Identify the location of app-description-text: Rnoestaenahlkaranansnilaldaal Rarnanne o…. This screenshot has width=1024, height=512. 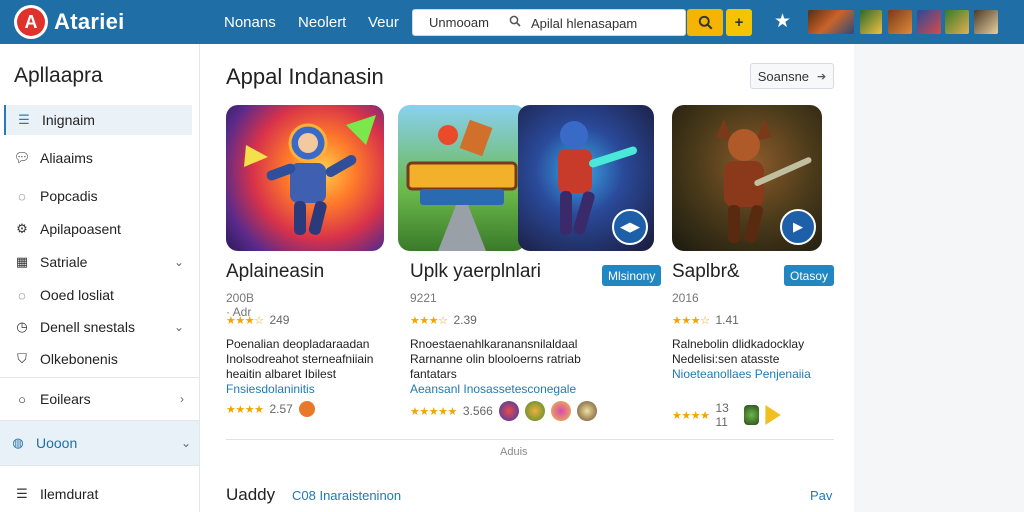
(495, 359).